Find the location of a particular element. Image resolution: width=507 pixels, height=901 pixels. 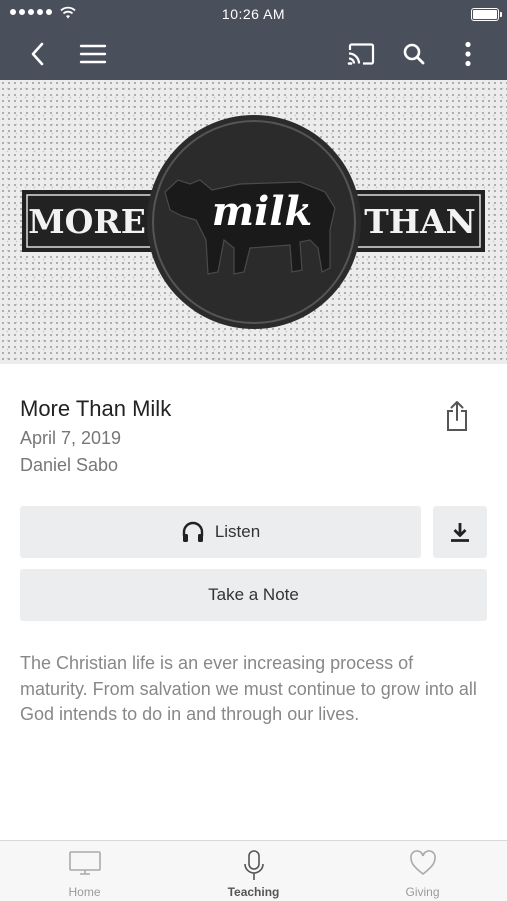

heart-icon is located at coordinates (422, 863).